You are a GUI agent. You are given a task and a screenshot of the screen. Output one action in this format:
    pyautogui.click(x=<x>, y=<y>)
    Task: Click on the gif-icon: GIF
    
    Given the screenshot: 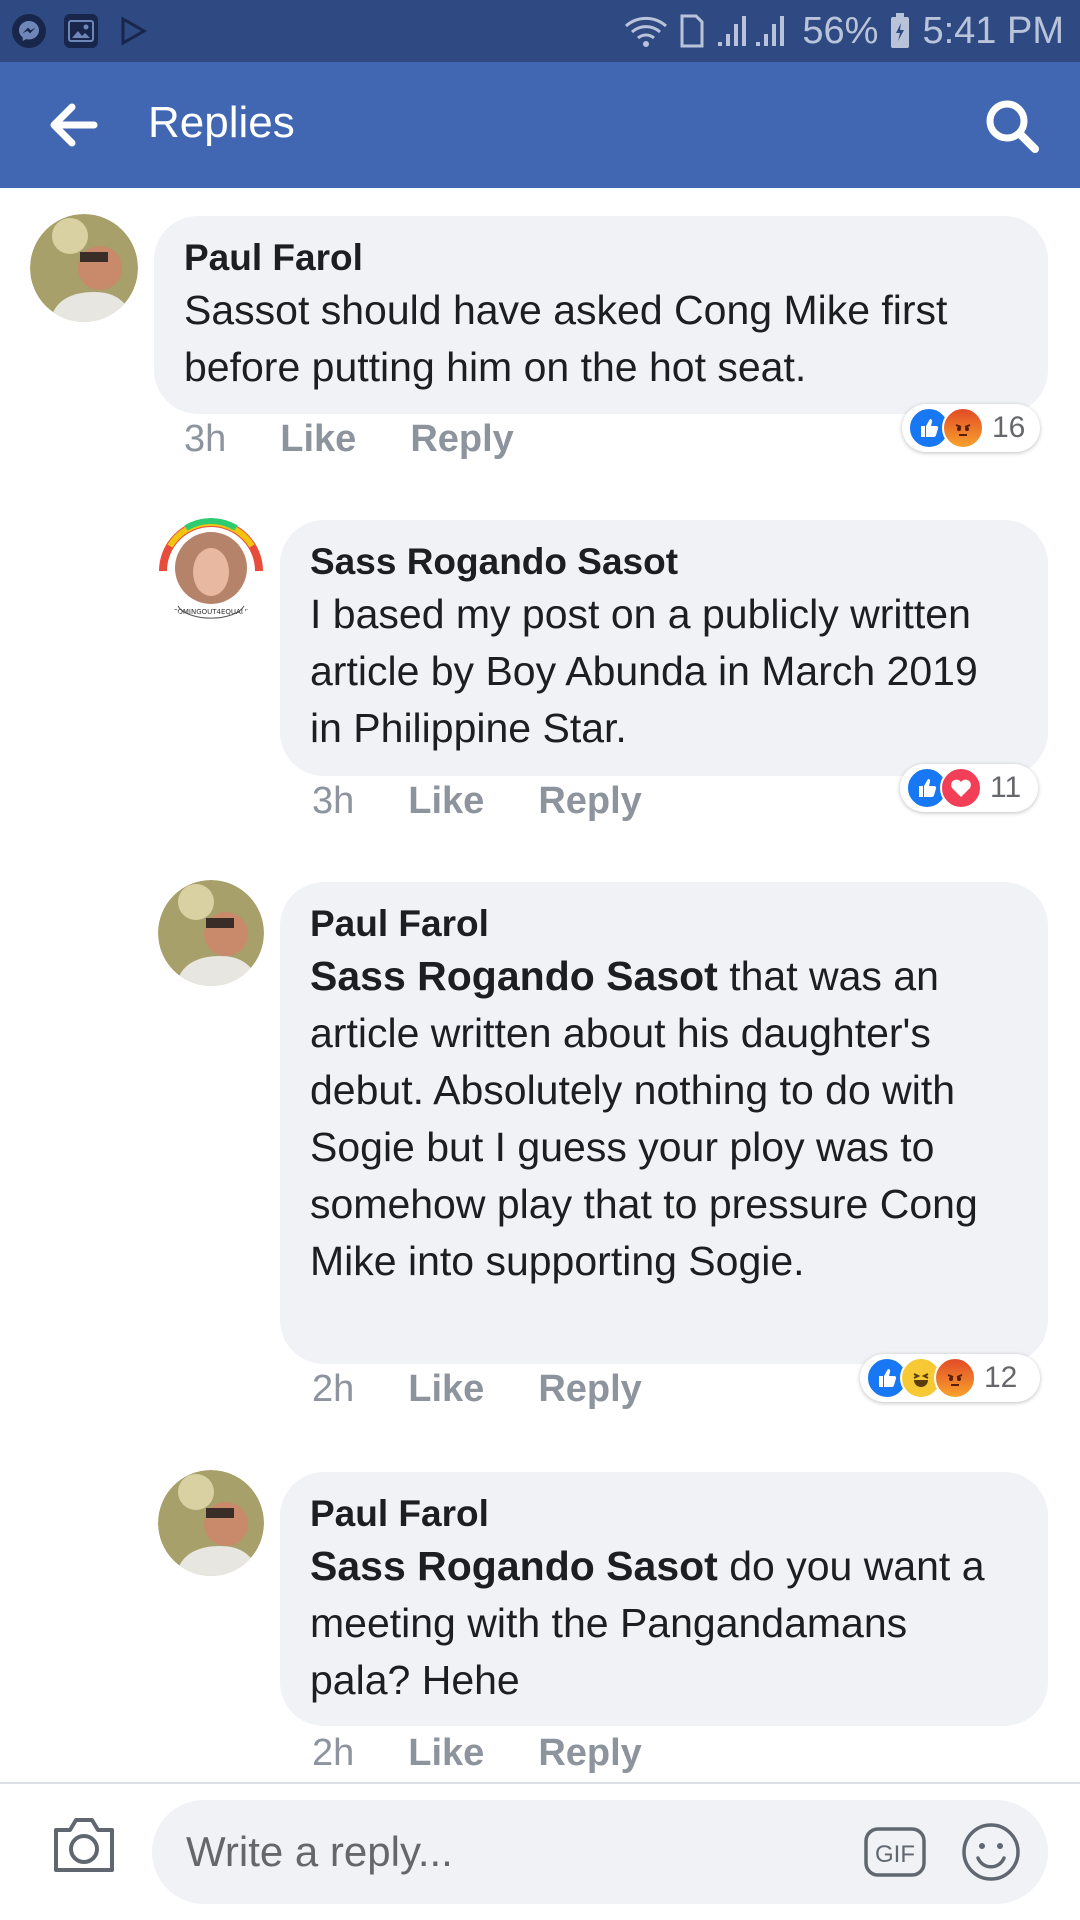 What is the action you would take?
    pyautogui.click(x=895, y=1852)
    